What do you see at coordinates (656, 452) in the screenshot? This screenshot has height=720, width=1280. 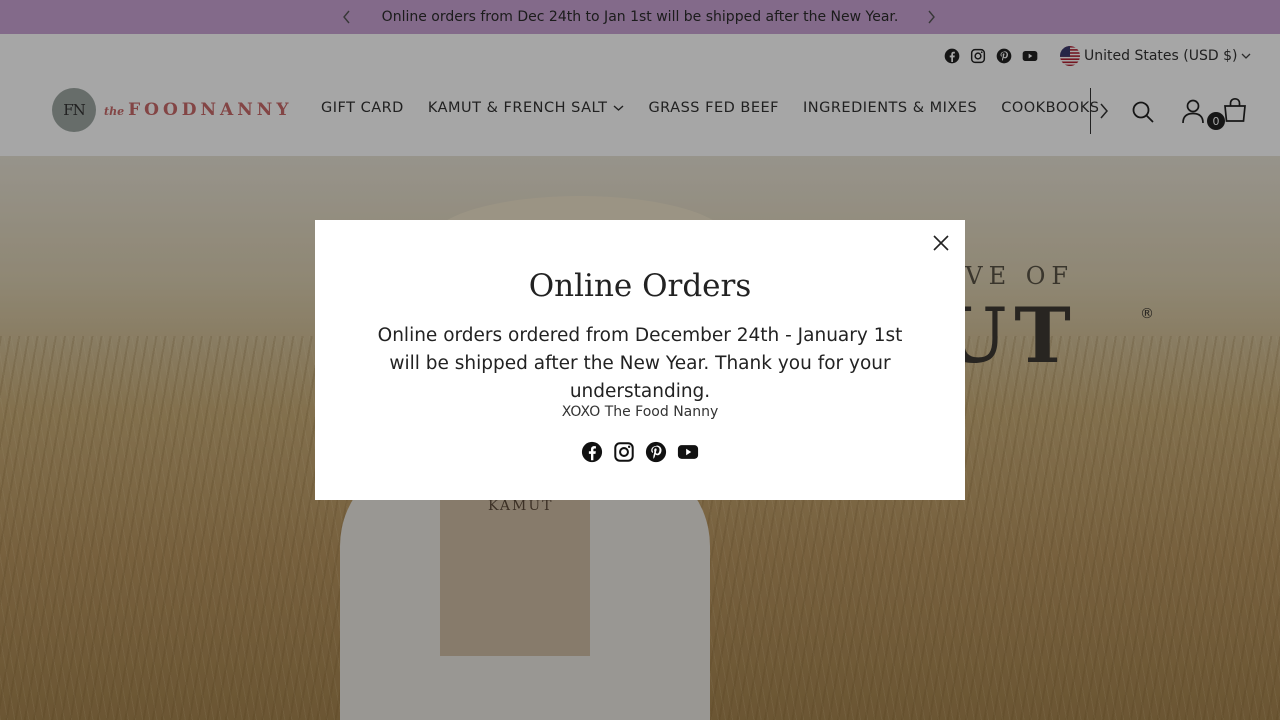 I see `pinterest-icon` at bounding box center [656, 452].